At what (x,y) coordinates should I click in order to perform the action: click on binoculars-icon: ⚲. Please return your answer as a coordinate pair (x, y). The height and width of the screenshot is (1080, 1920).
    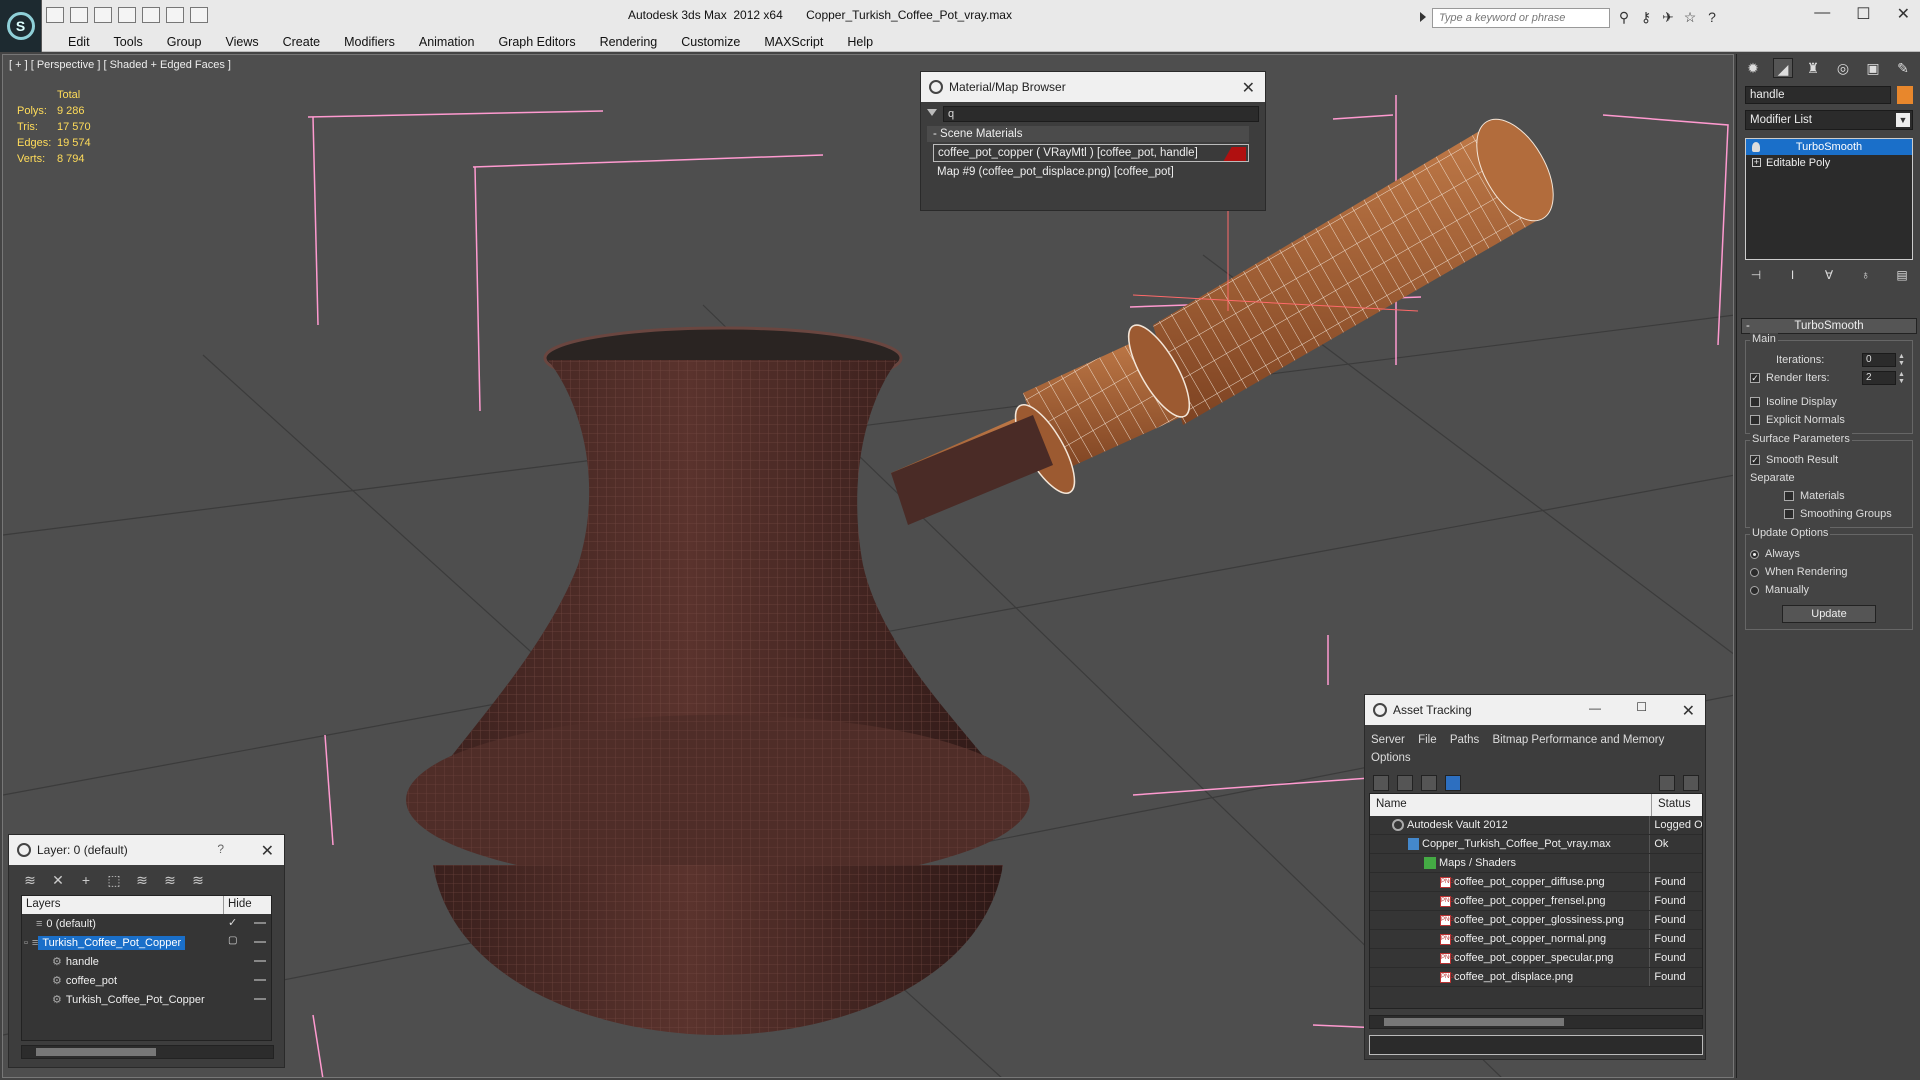
    Looking at the image, I should click on (1624, 17).